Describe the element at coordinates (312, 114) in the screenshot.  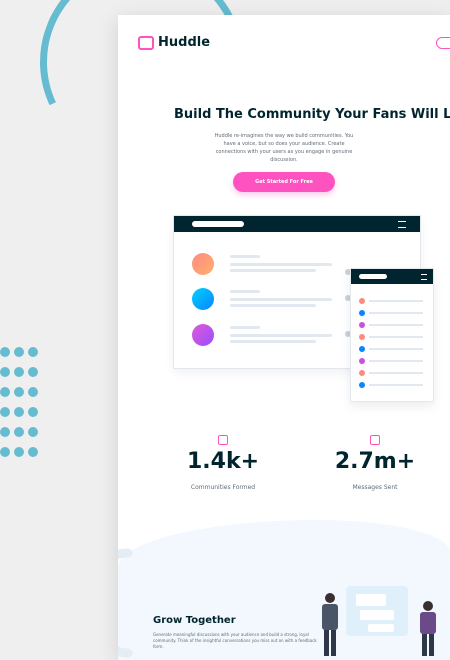
I see `hero-title: Build The Community Your Fans Will Love` at that location.